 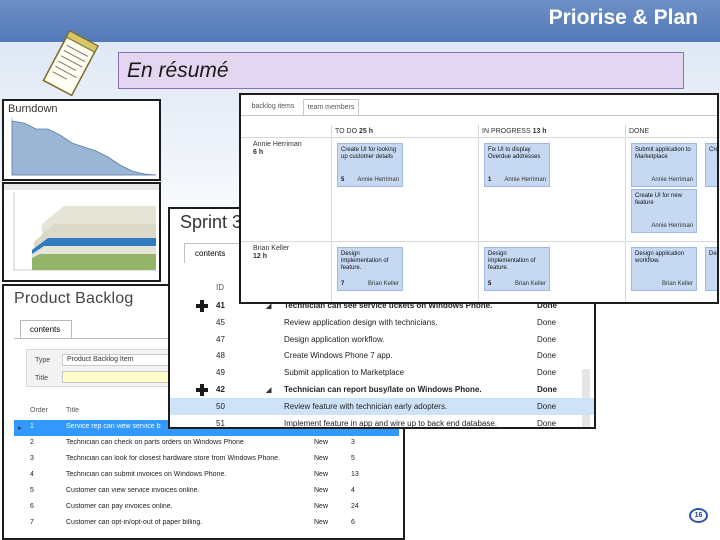 What do you see at coordinates (117, 377) in the screenshot?
I see `filter-title-input` at bounding box center [117, 377].